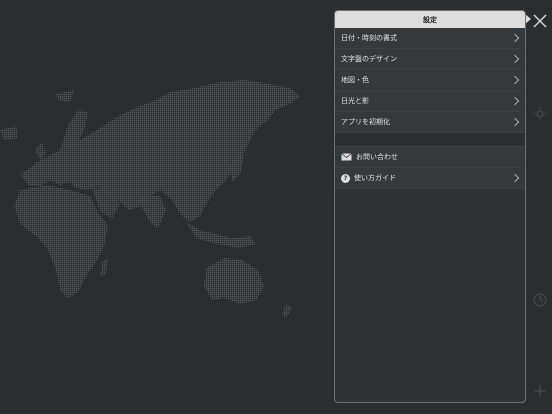 This screenshot has height=414, width=552. I want to click on settings-list: 日付・時刻の書式 文字盤のデザイン 地図・色日光と影アプリを初期化, so click(430, 80).